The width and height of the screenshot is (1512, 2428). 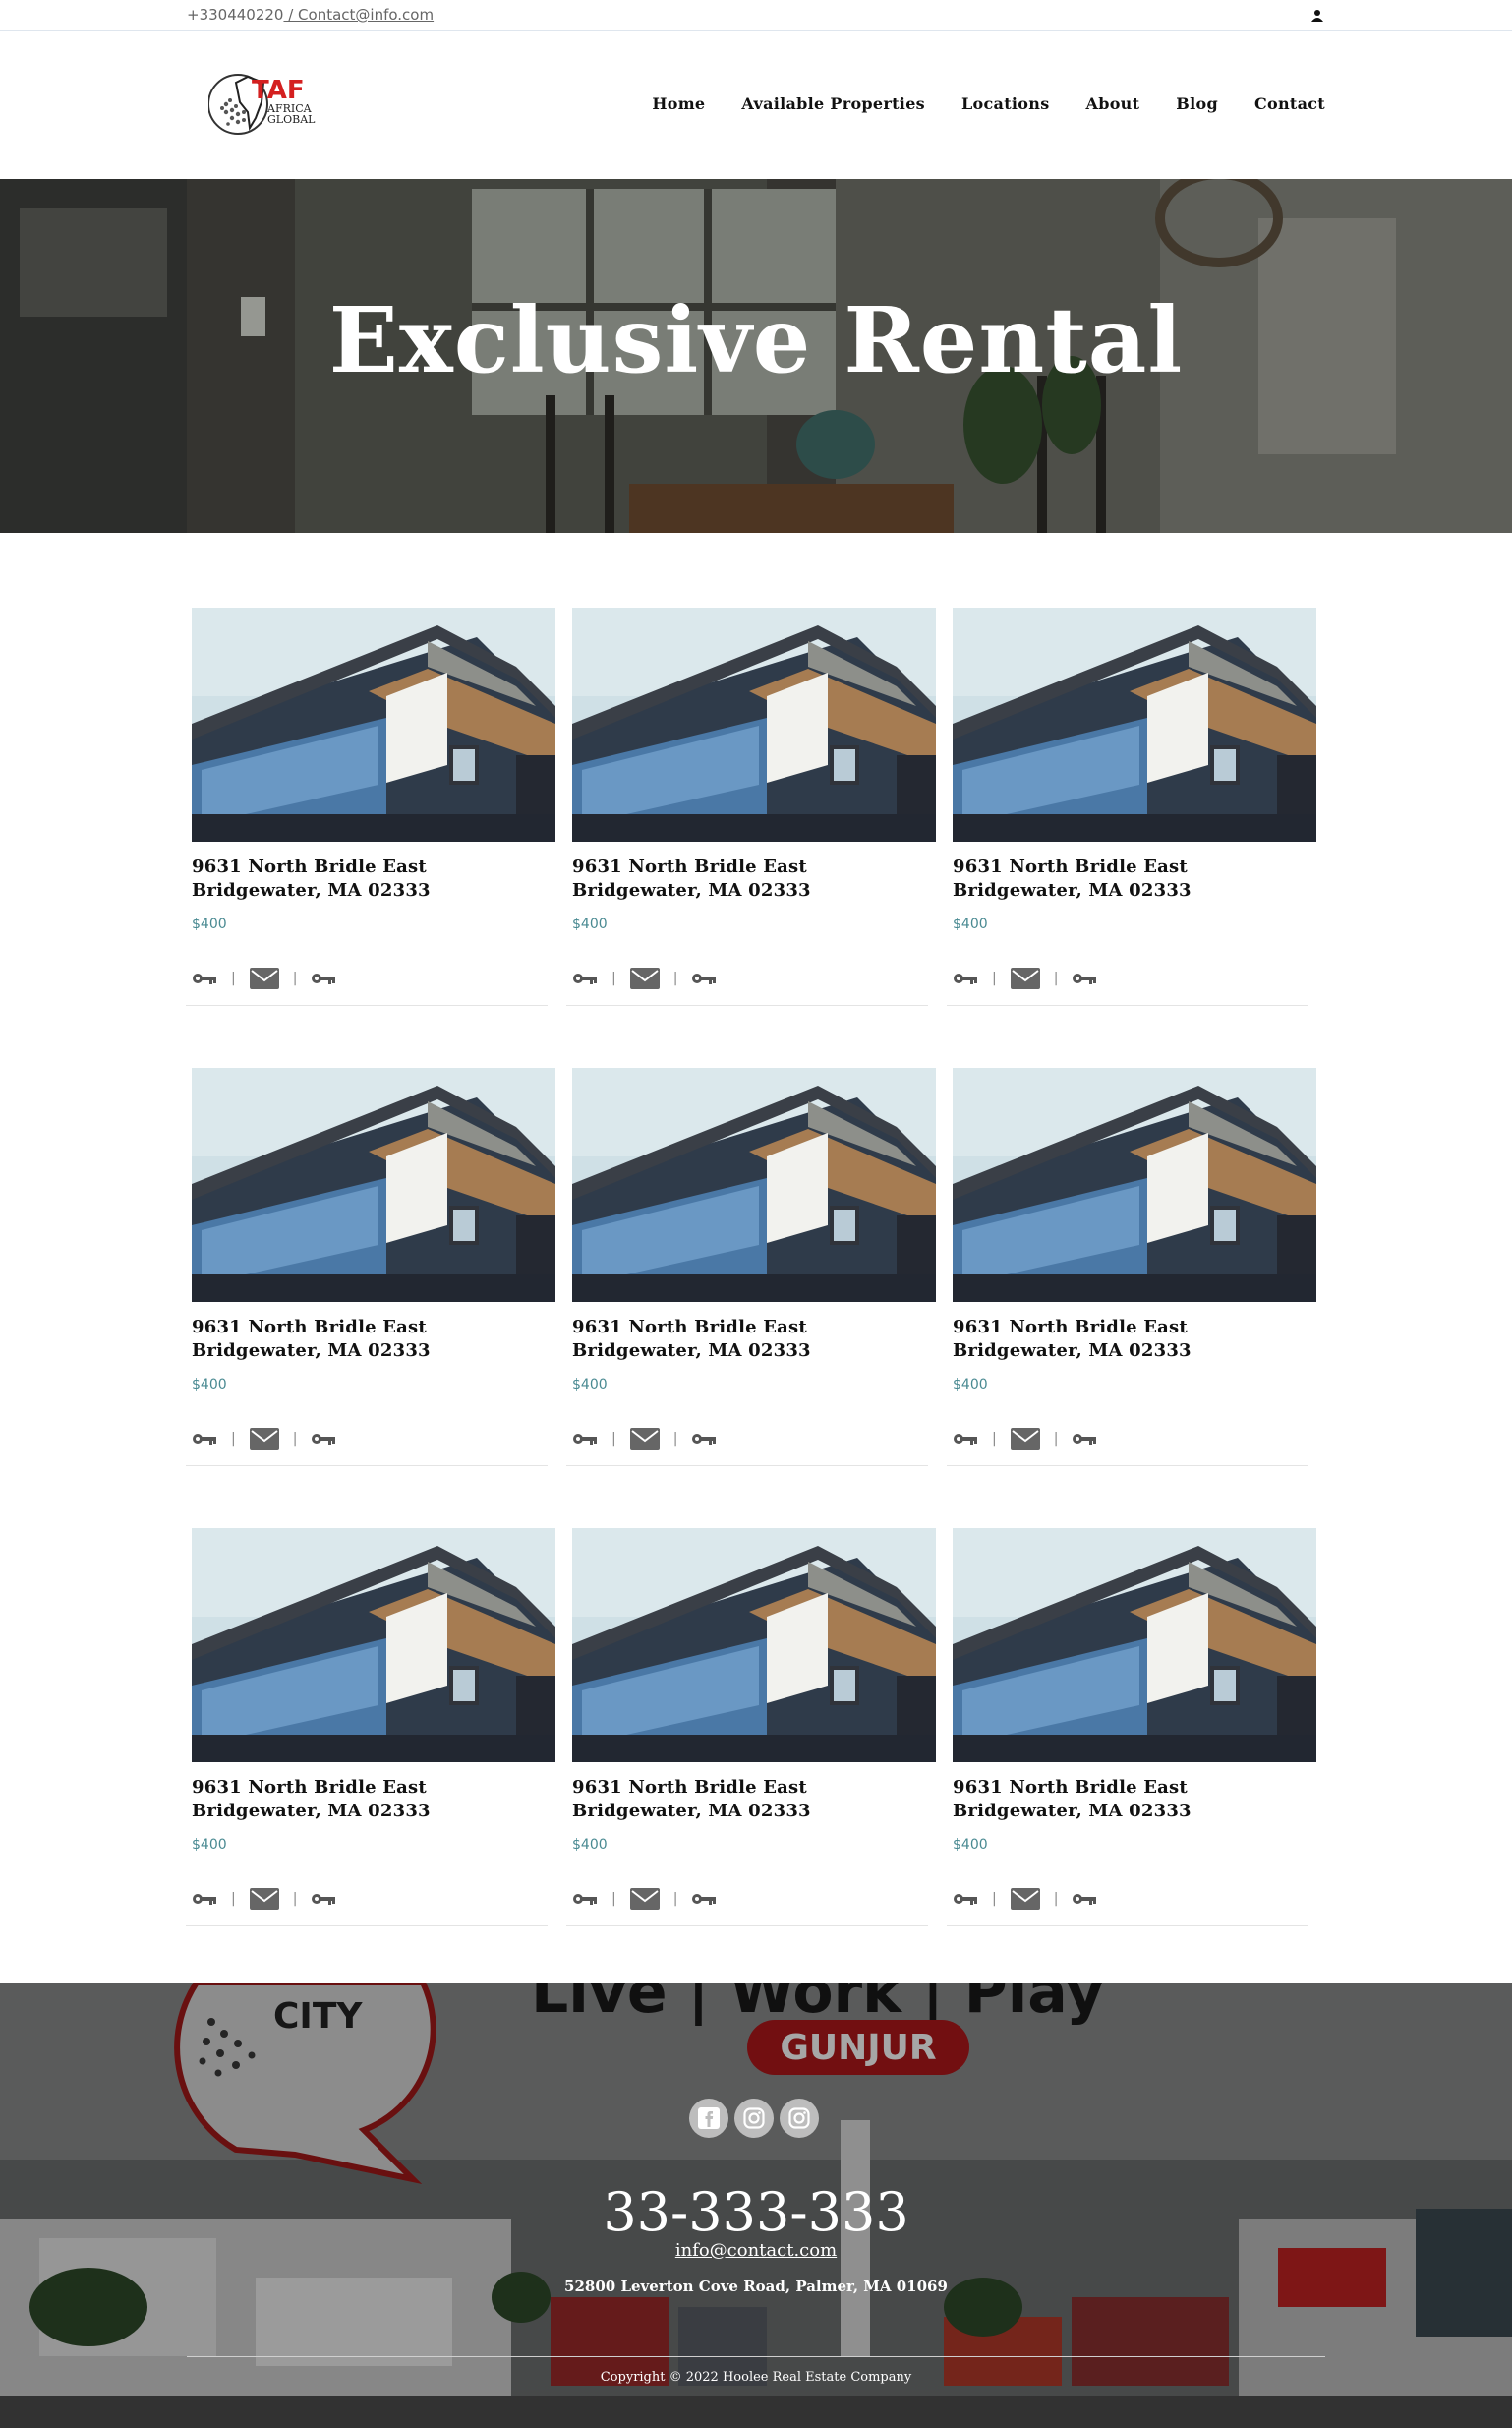 I want to click on nav-about: About, so click(x=1113, y=104).